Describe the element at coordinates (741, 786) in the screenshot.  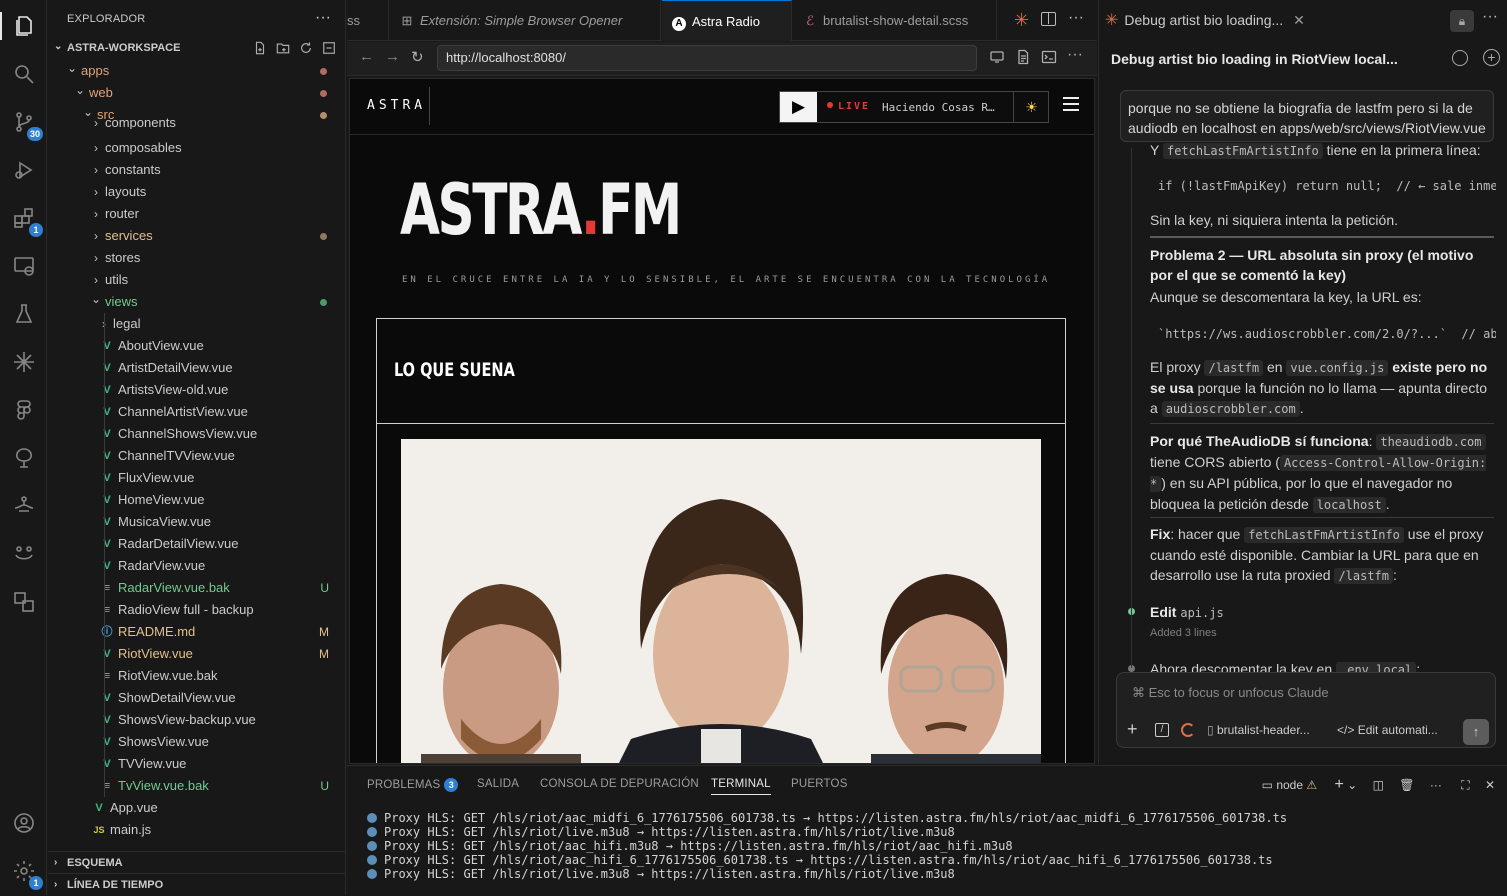
I see `tab-terminal: TERMINAL` at that location.